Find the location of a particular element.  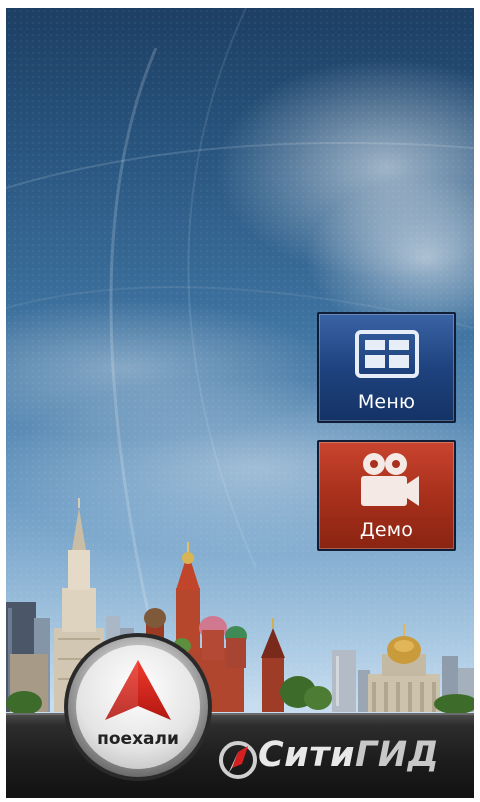

app-logo: СитиГИД is located at coordinates (341, 759).